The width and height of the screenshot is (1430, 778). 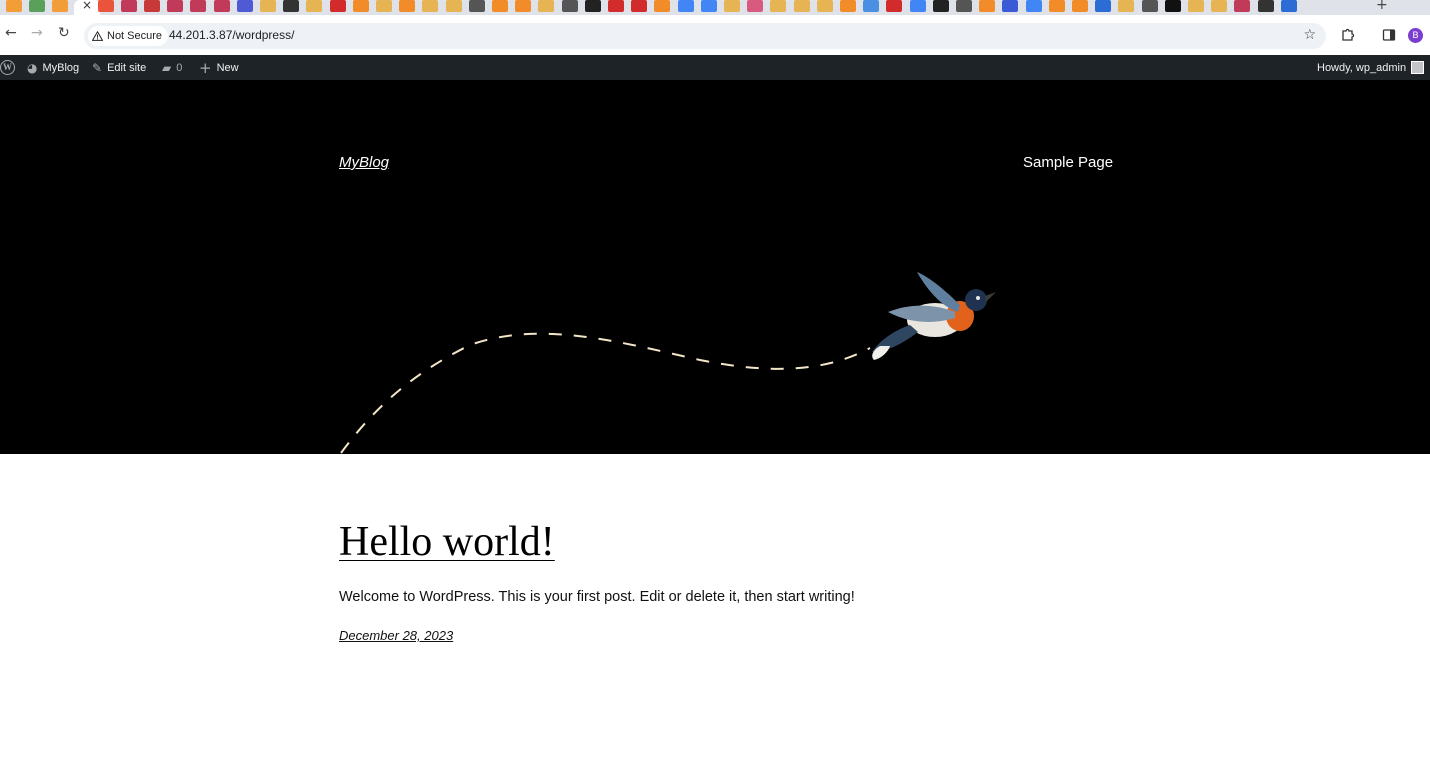 I want to click on close-tab-icon: ×, so click(x=87, y=6).